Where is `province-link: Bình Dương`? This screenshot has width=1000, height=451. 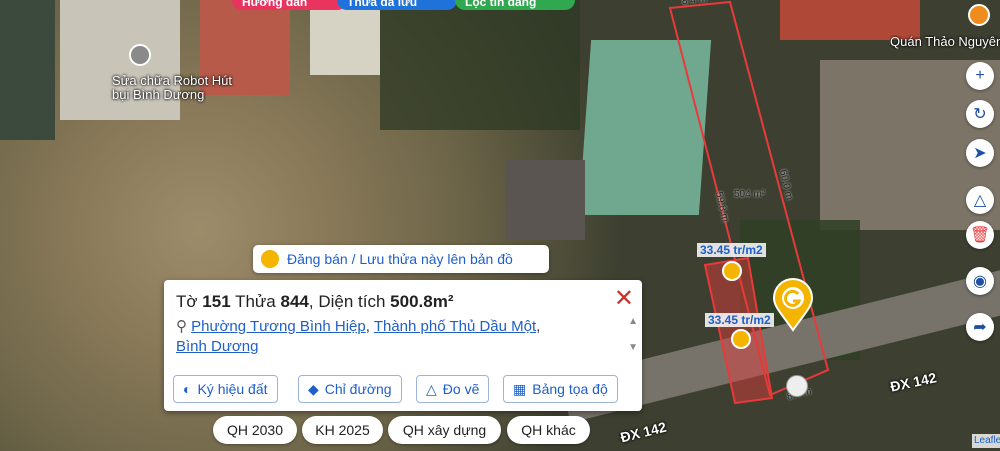 province-link: Bình Dương is located at coordinates (217, 346).